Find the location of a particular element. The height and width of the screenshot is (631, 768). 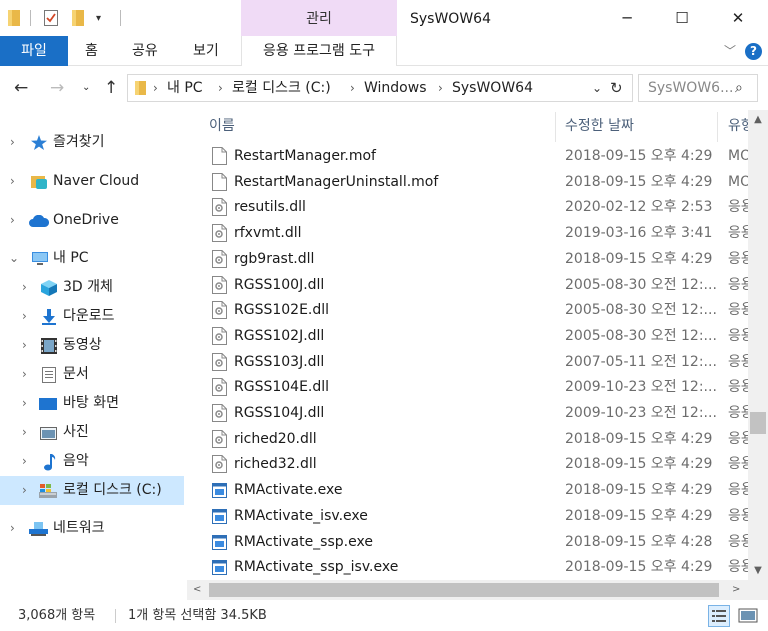

chevron-down-icon: ⌄ is located at coordinates (14, 258).